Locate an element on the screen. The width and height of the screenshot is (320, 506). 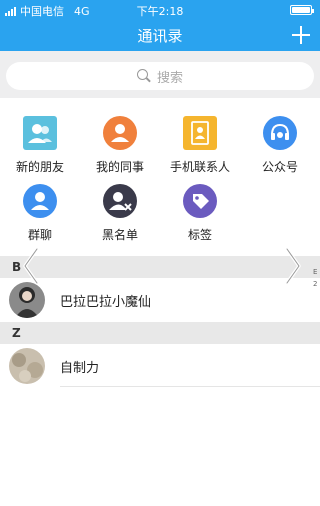
shortcut-phone-contacts: 手机联系人 is located at coordinates (200, 145).